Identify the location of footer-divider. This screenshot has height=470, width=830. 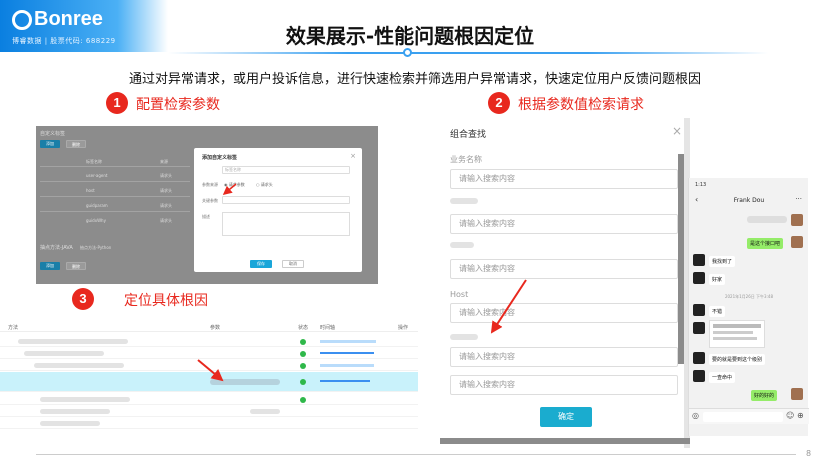
(416, 454).